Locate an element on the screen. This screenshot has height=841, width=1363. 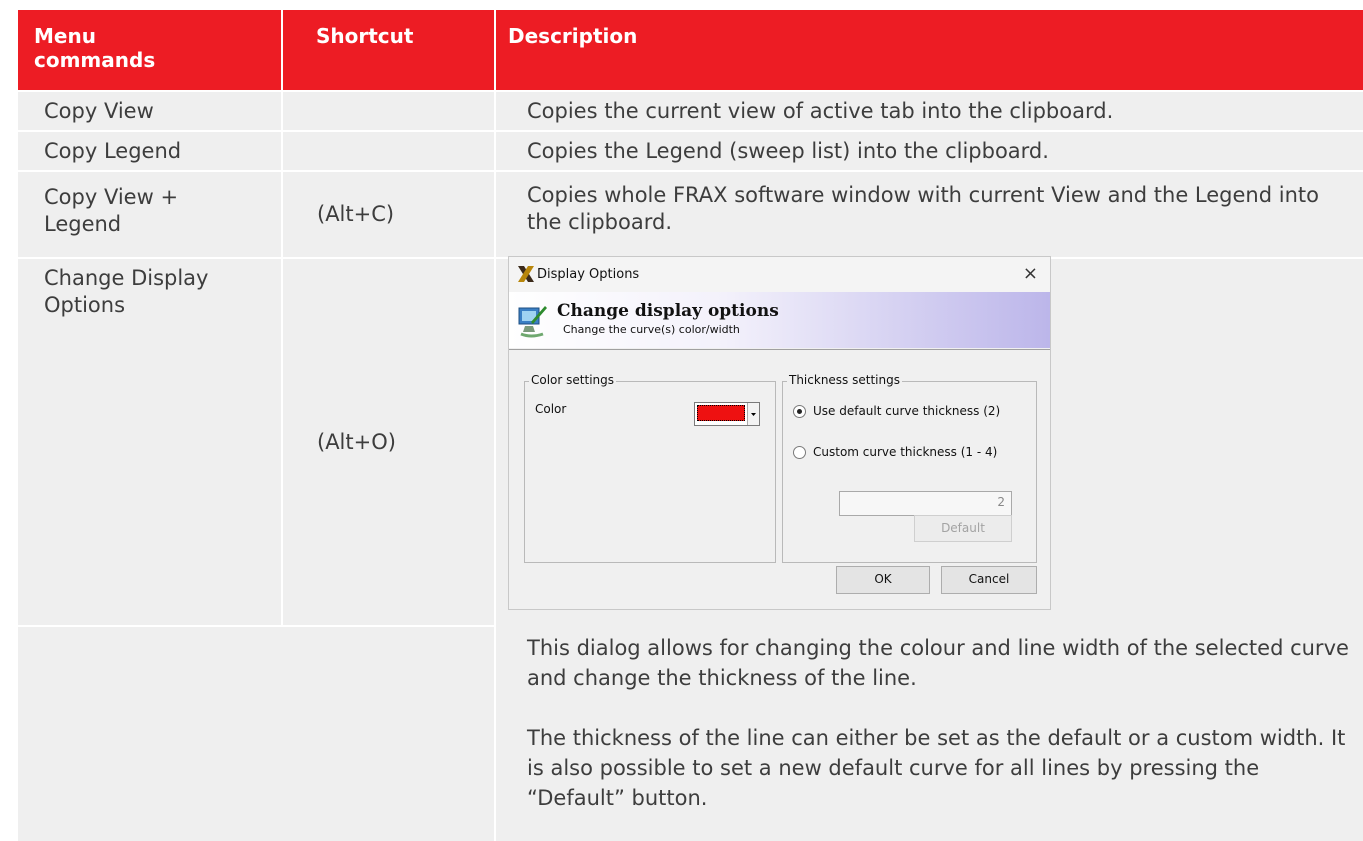
row4-shortcut: (Alt+O) is located at coordinates (356, 442).